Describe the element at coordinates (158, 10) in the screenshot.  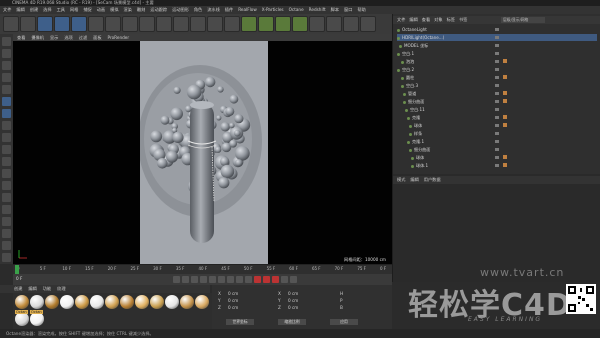
I see `menu-item: 运动跟踪` at that location.